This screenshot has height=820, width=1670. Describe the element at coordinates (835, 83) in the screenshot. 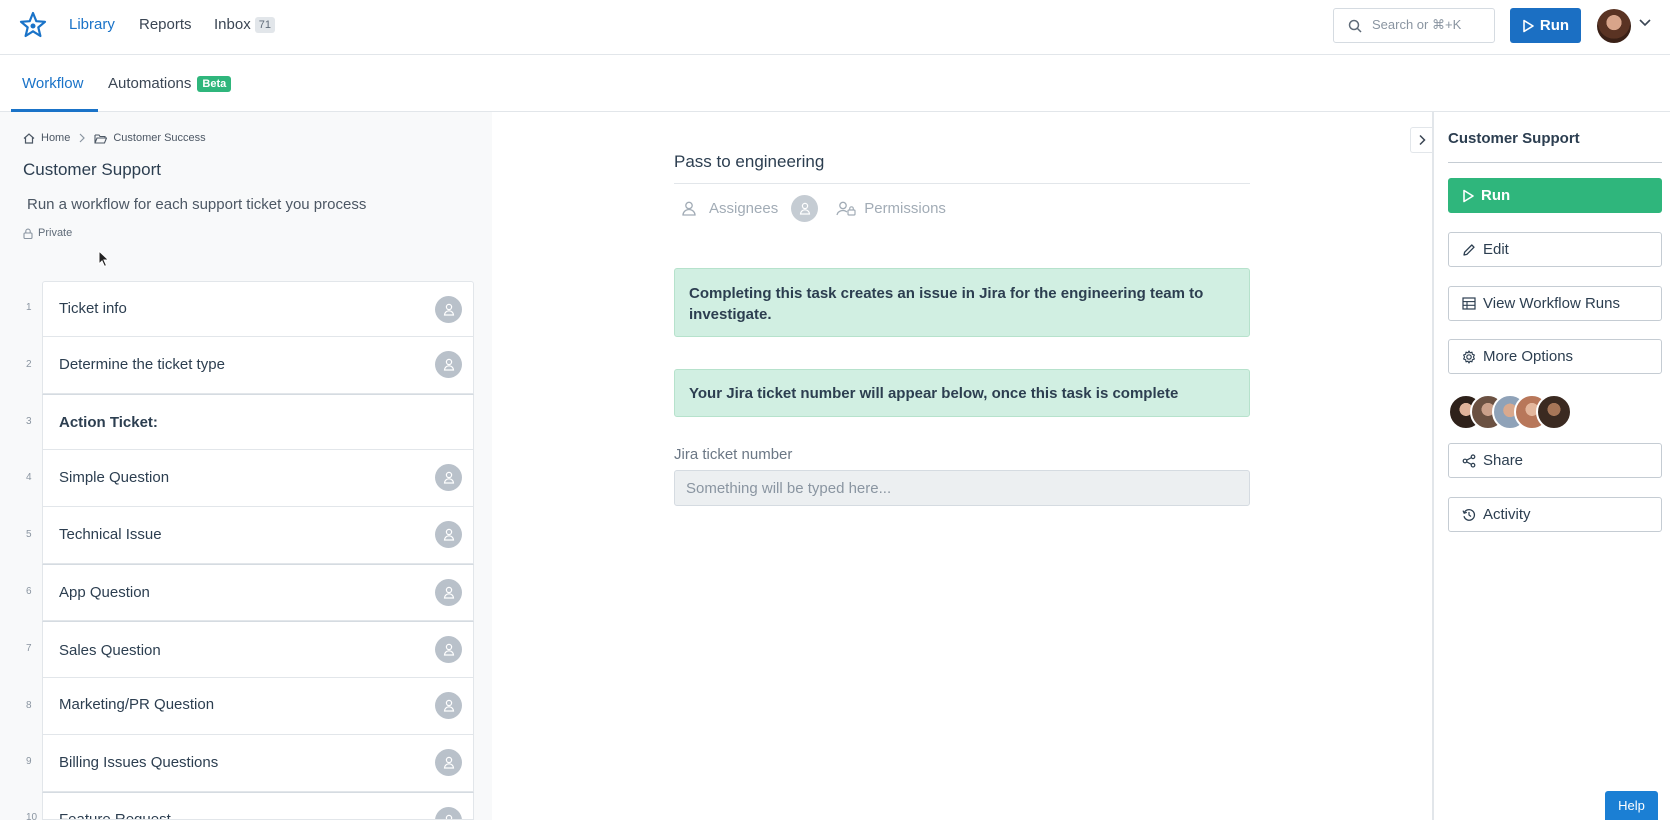

I see `workflow-tabs: Workflow Automations Beta` at that location.